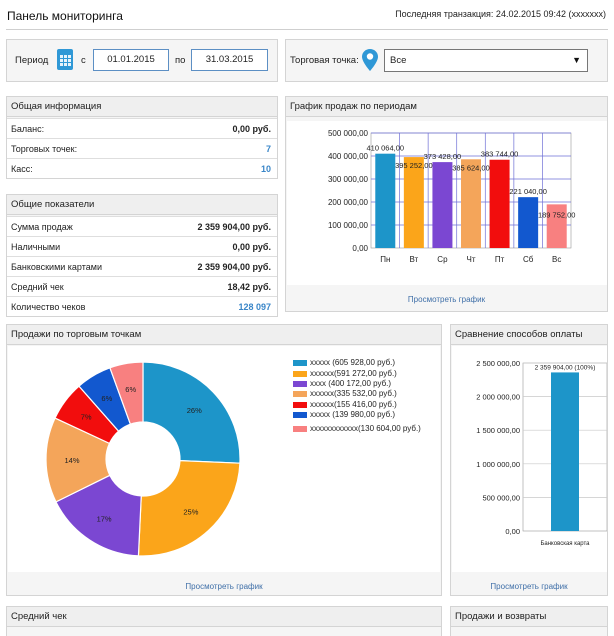 This screenshot has height=636, width=614. I want to click on page-title: Панель мониторинга, so click(65, 16).